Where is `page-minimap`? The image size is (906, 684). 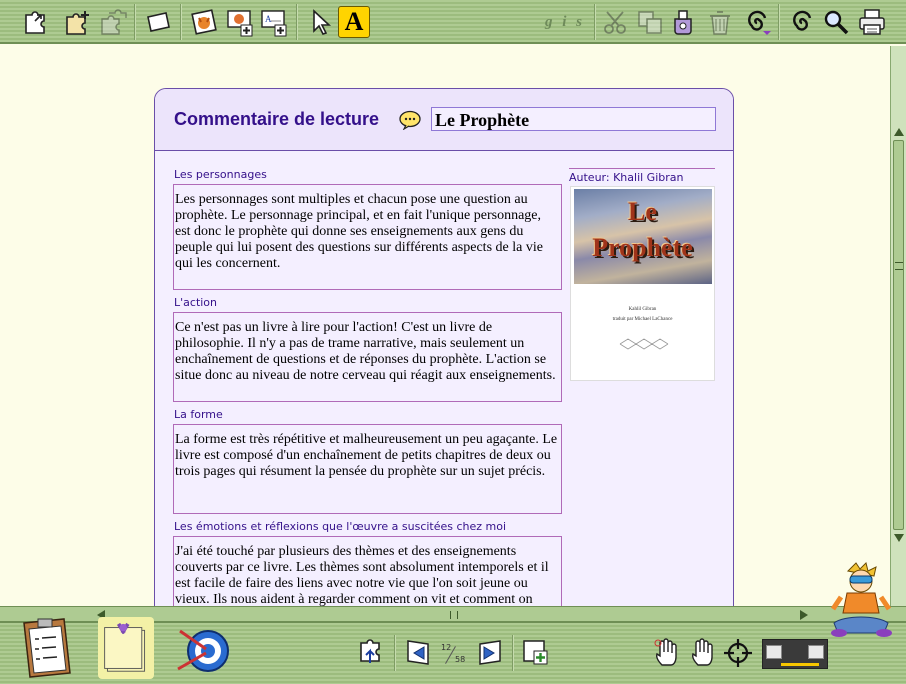
page-minimap is located at coordinates (795, 654).